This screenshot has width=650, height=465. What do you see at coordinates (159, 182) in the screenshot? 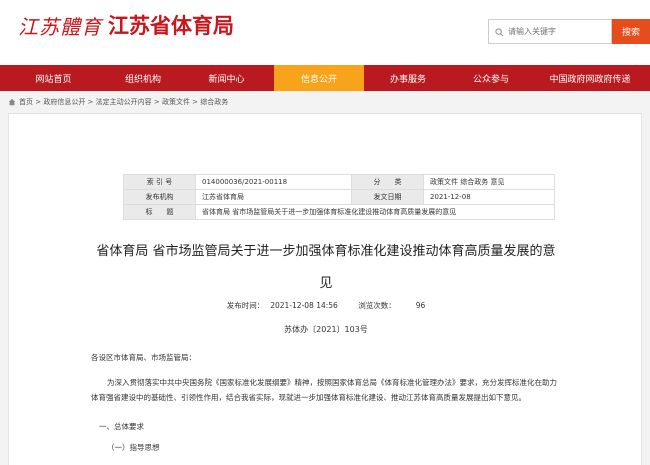
I see `meta-index-label: 索 引 号` at bounding box center [159, 182].